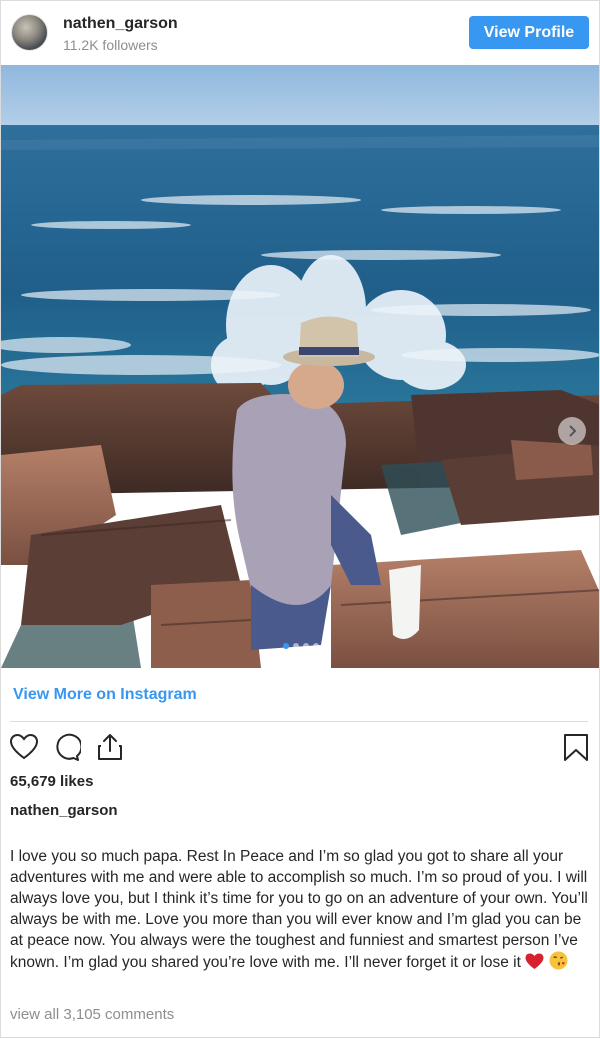  I want to click on view-profile-button: View Profile, so click(529, 32).